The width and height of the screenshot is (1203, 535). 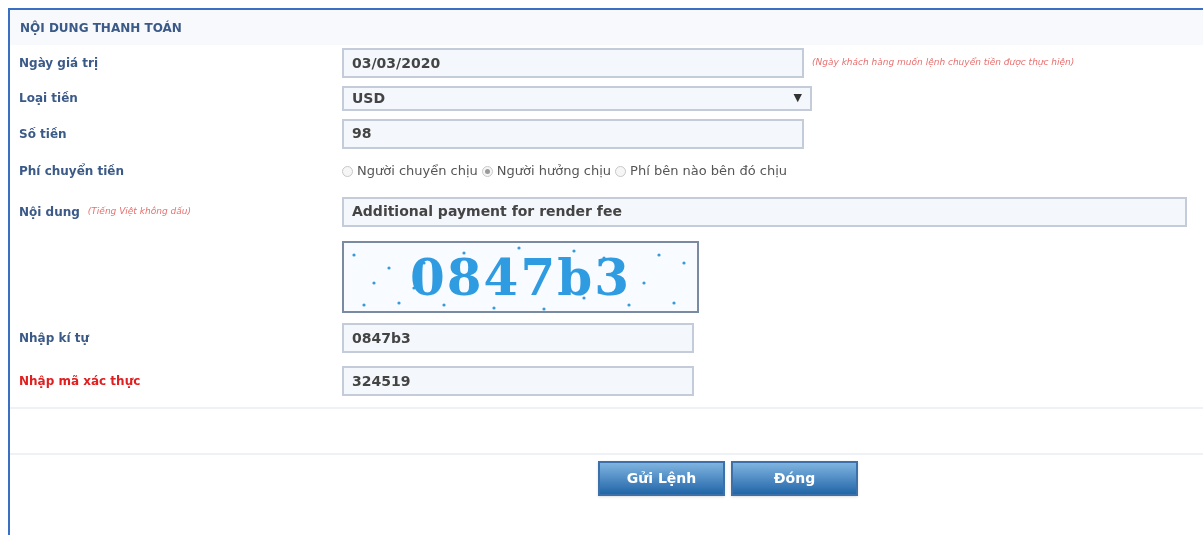 I want to click on radio-label: Phí bên nào bên đó chịu, so click(x=708, y=171).